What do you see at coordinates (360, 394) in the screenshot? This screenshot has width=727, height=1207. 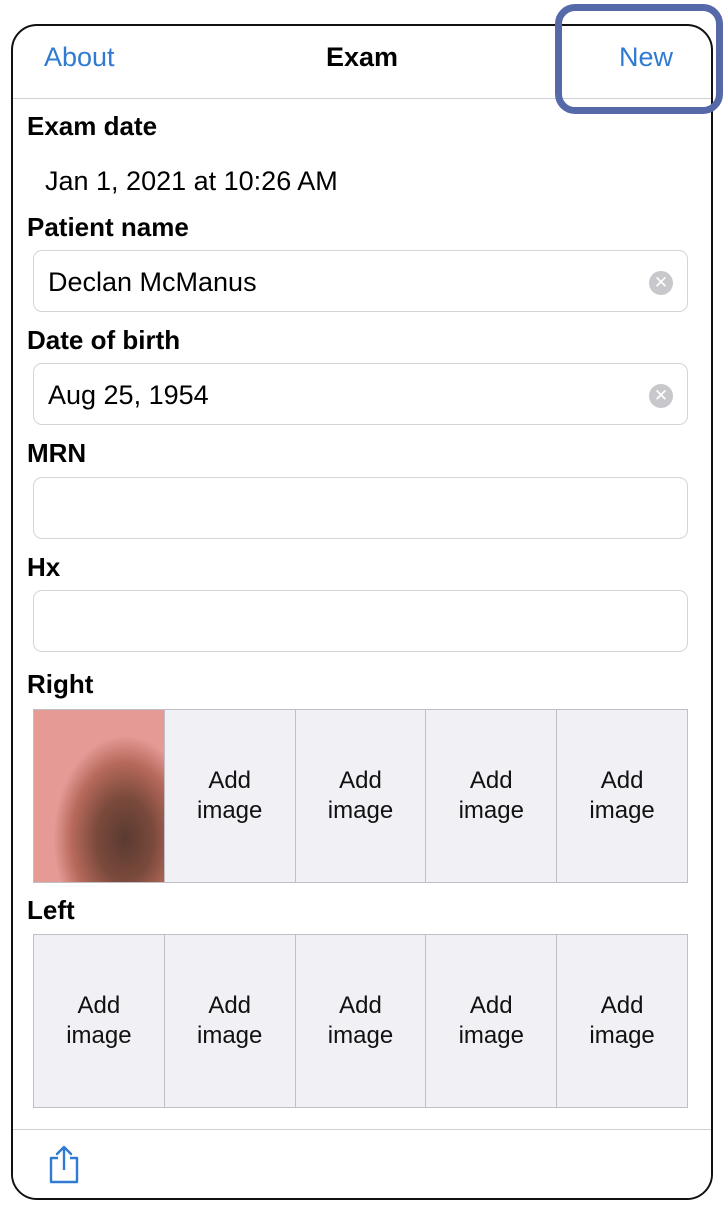 I see `dob-field: Aug 25, 1954 ✕` at bounding box center [360, 394].